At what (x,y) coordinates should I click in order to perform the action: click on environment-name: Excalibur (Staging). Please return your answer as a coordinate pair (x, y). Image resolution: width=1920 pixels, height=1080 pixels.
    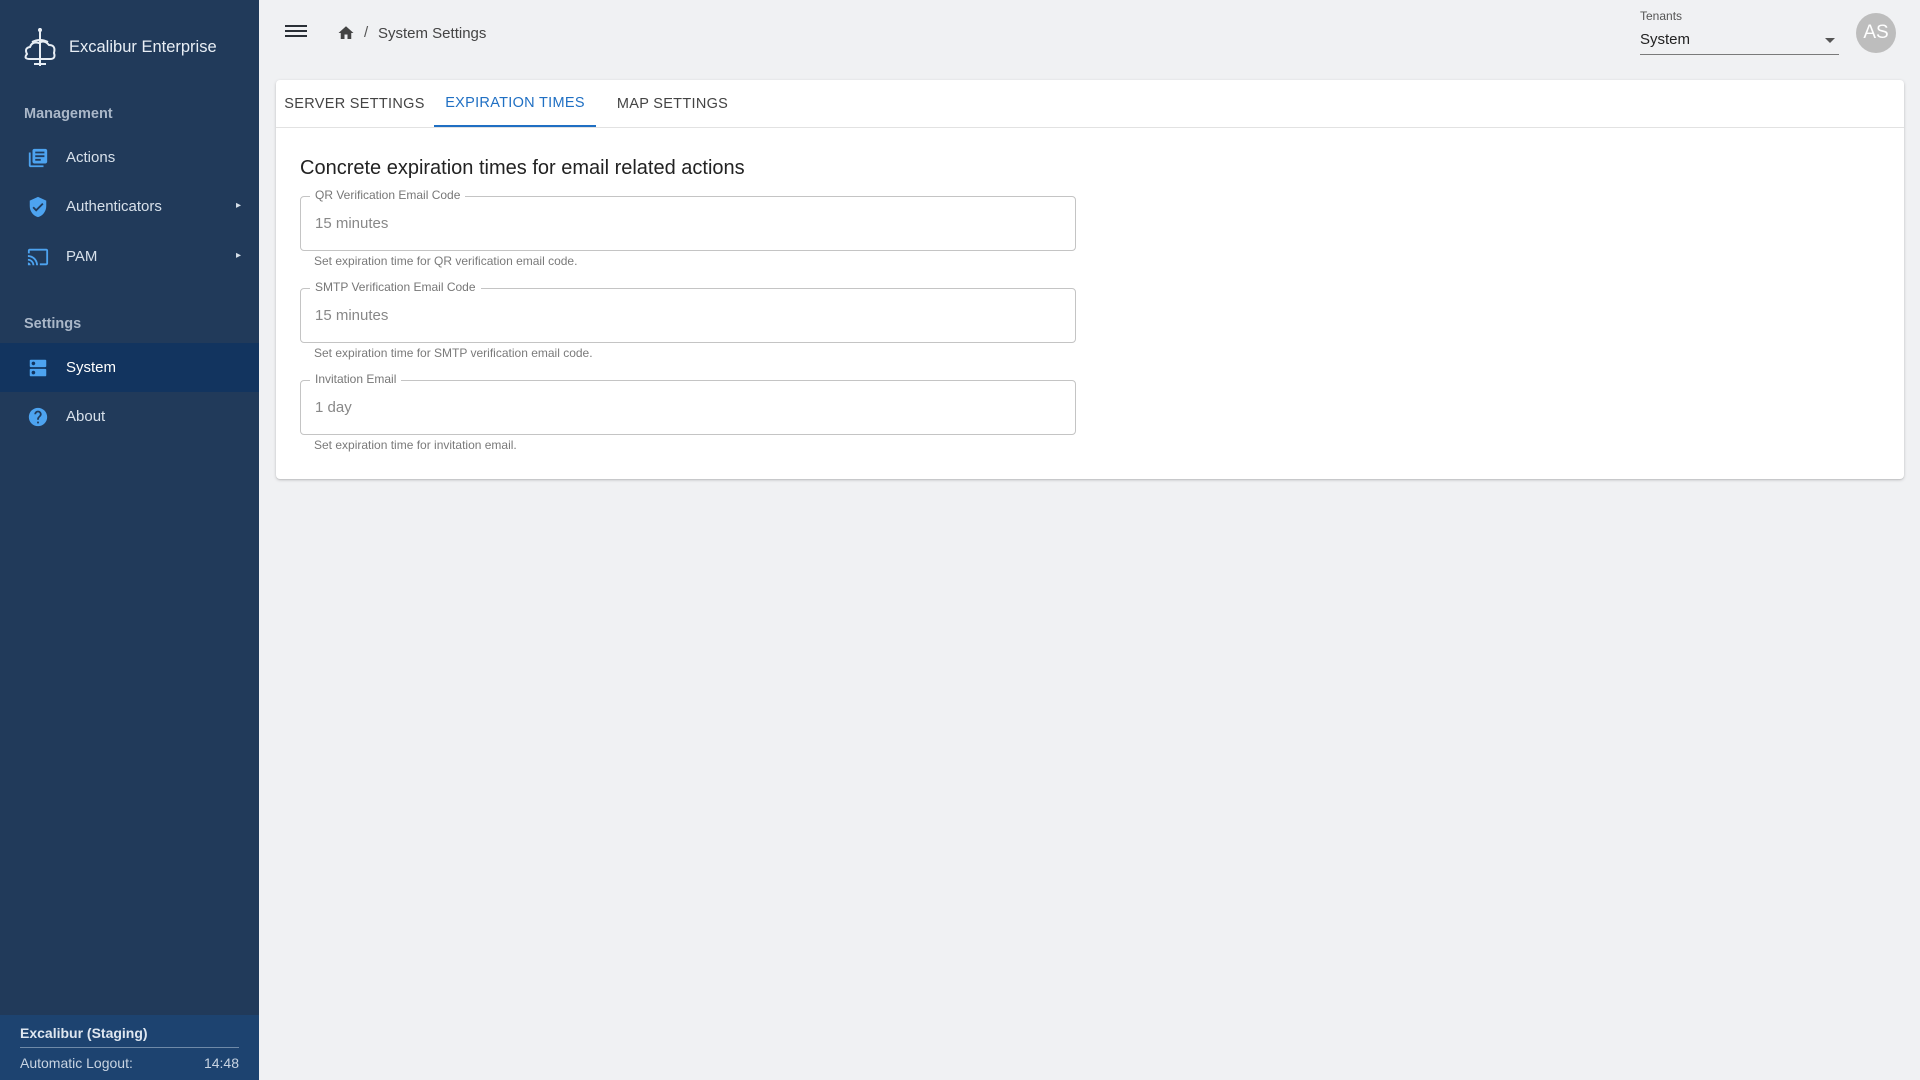
    Looking at the image, I should click on (84, 1033).